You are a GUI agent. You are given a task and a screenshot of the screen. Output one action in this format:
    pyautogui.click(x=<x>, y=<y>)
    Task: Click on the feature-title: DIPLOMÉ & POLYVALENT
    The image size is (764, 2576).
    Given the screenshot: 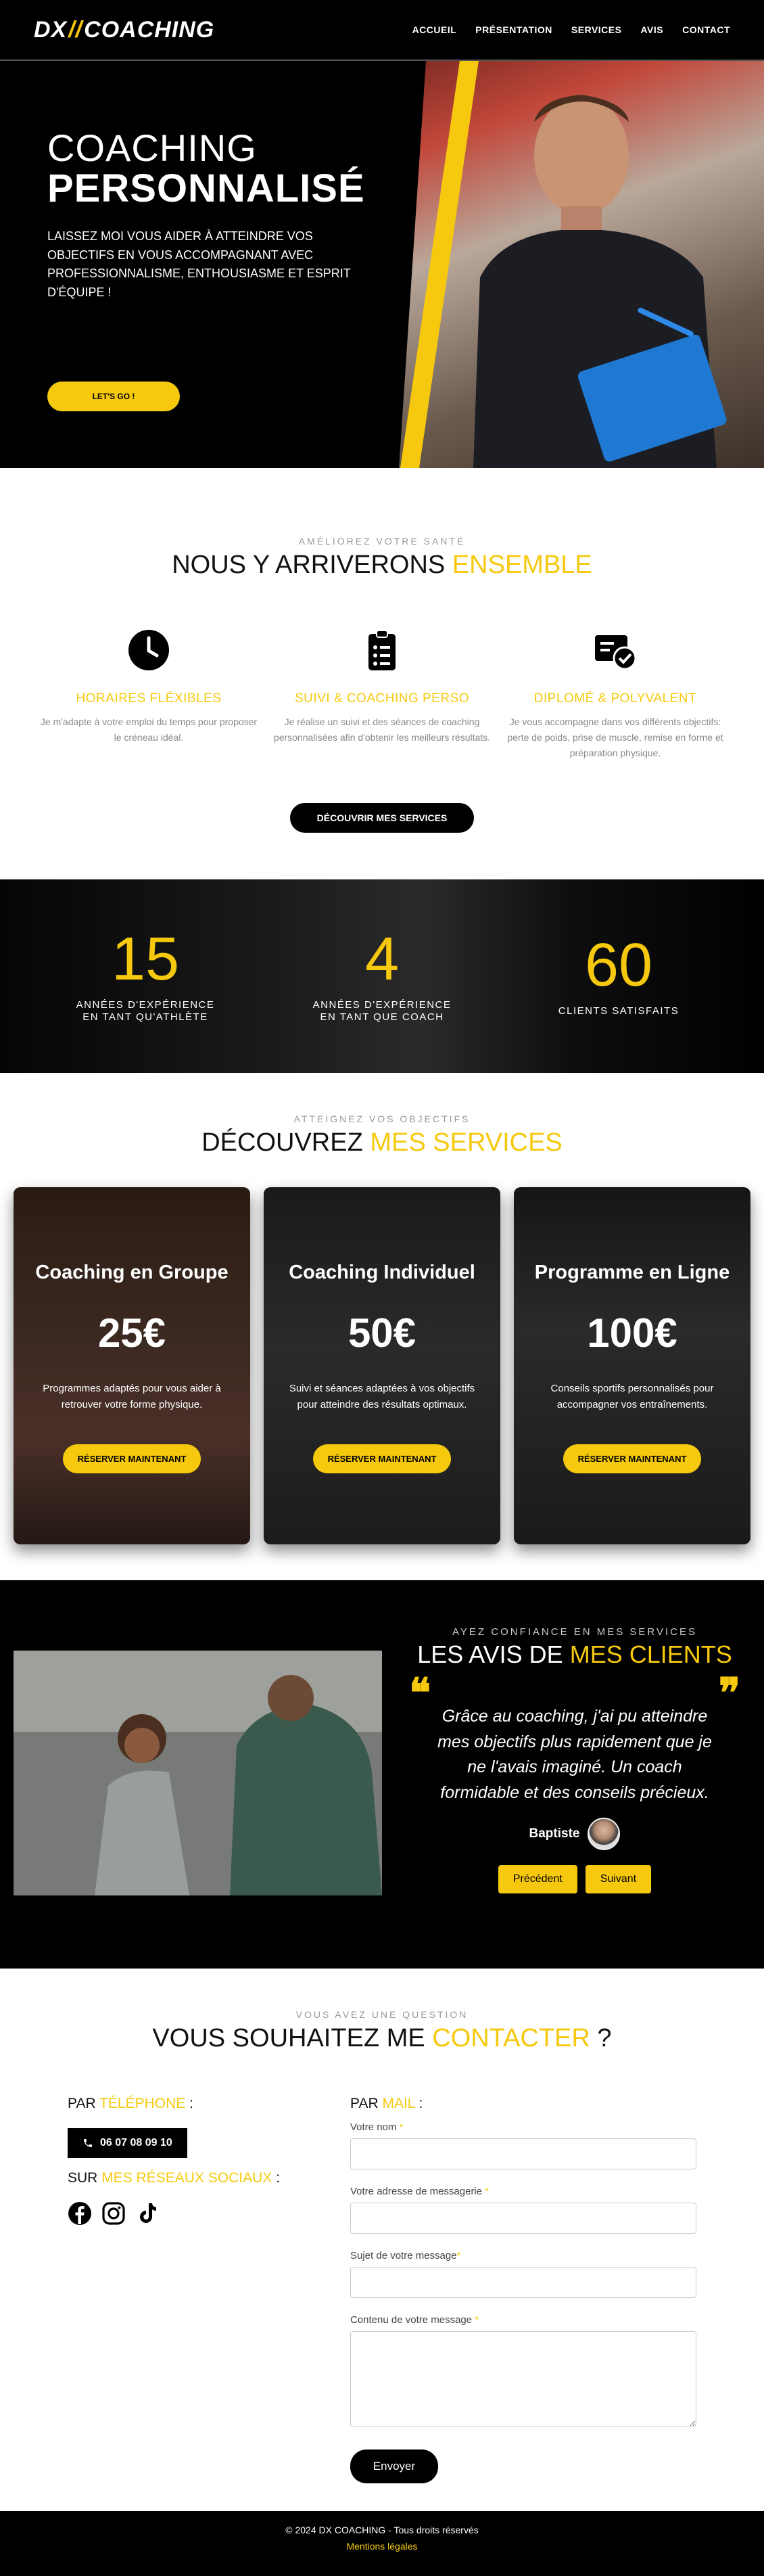 What is the action you would take?
    pyautogui.click(x=615, y=698)
    